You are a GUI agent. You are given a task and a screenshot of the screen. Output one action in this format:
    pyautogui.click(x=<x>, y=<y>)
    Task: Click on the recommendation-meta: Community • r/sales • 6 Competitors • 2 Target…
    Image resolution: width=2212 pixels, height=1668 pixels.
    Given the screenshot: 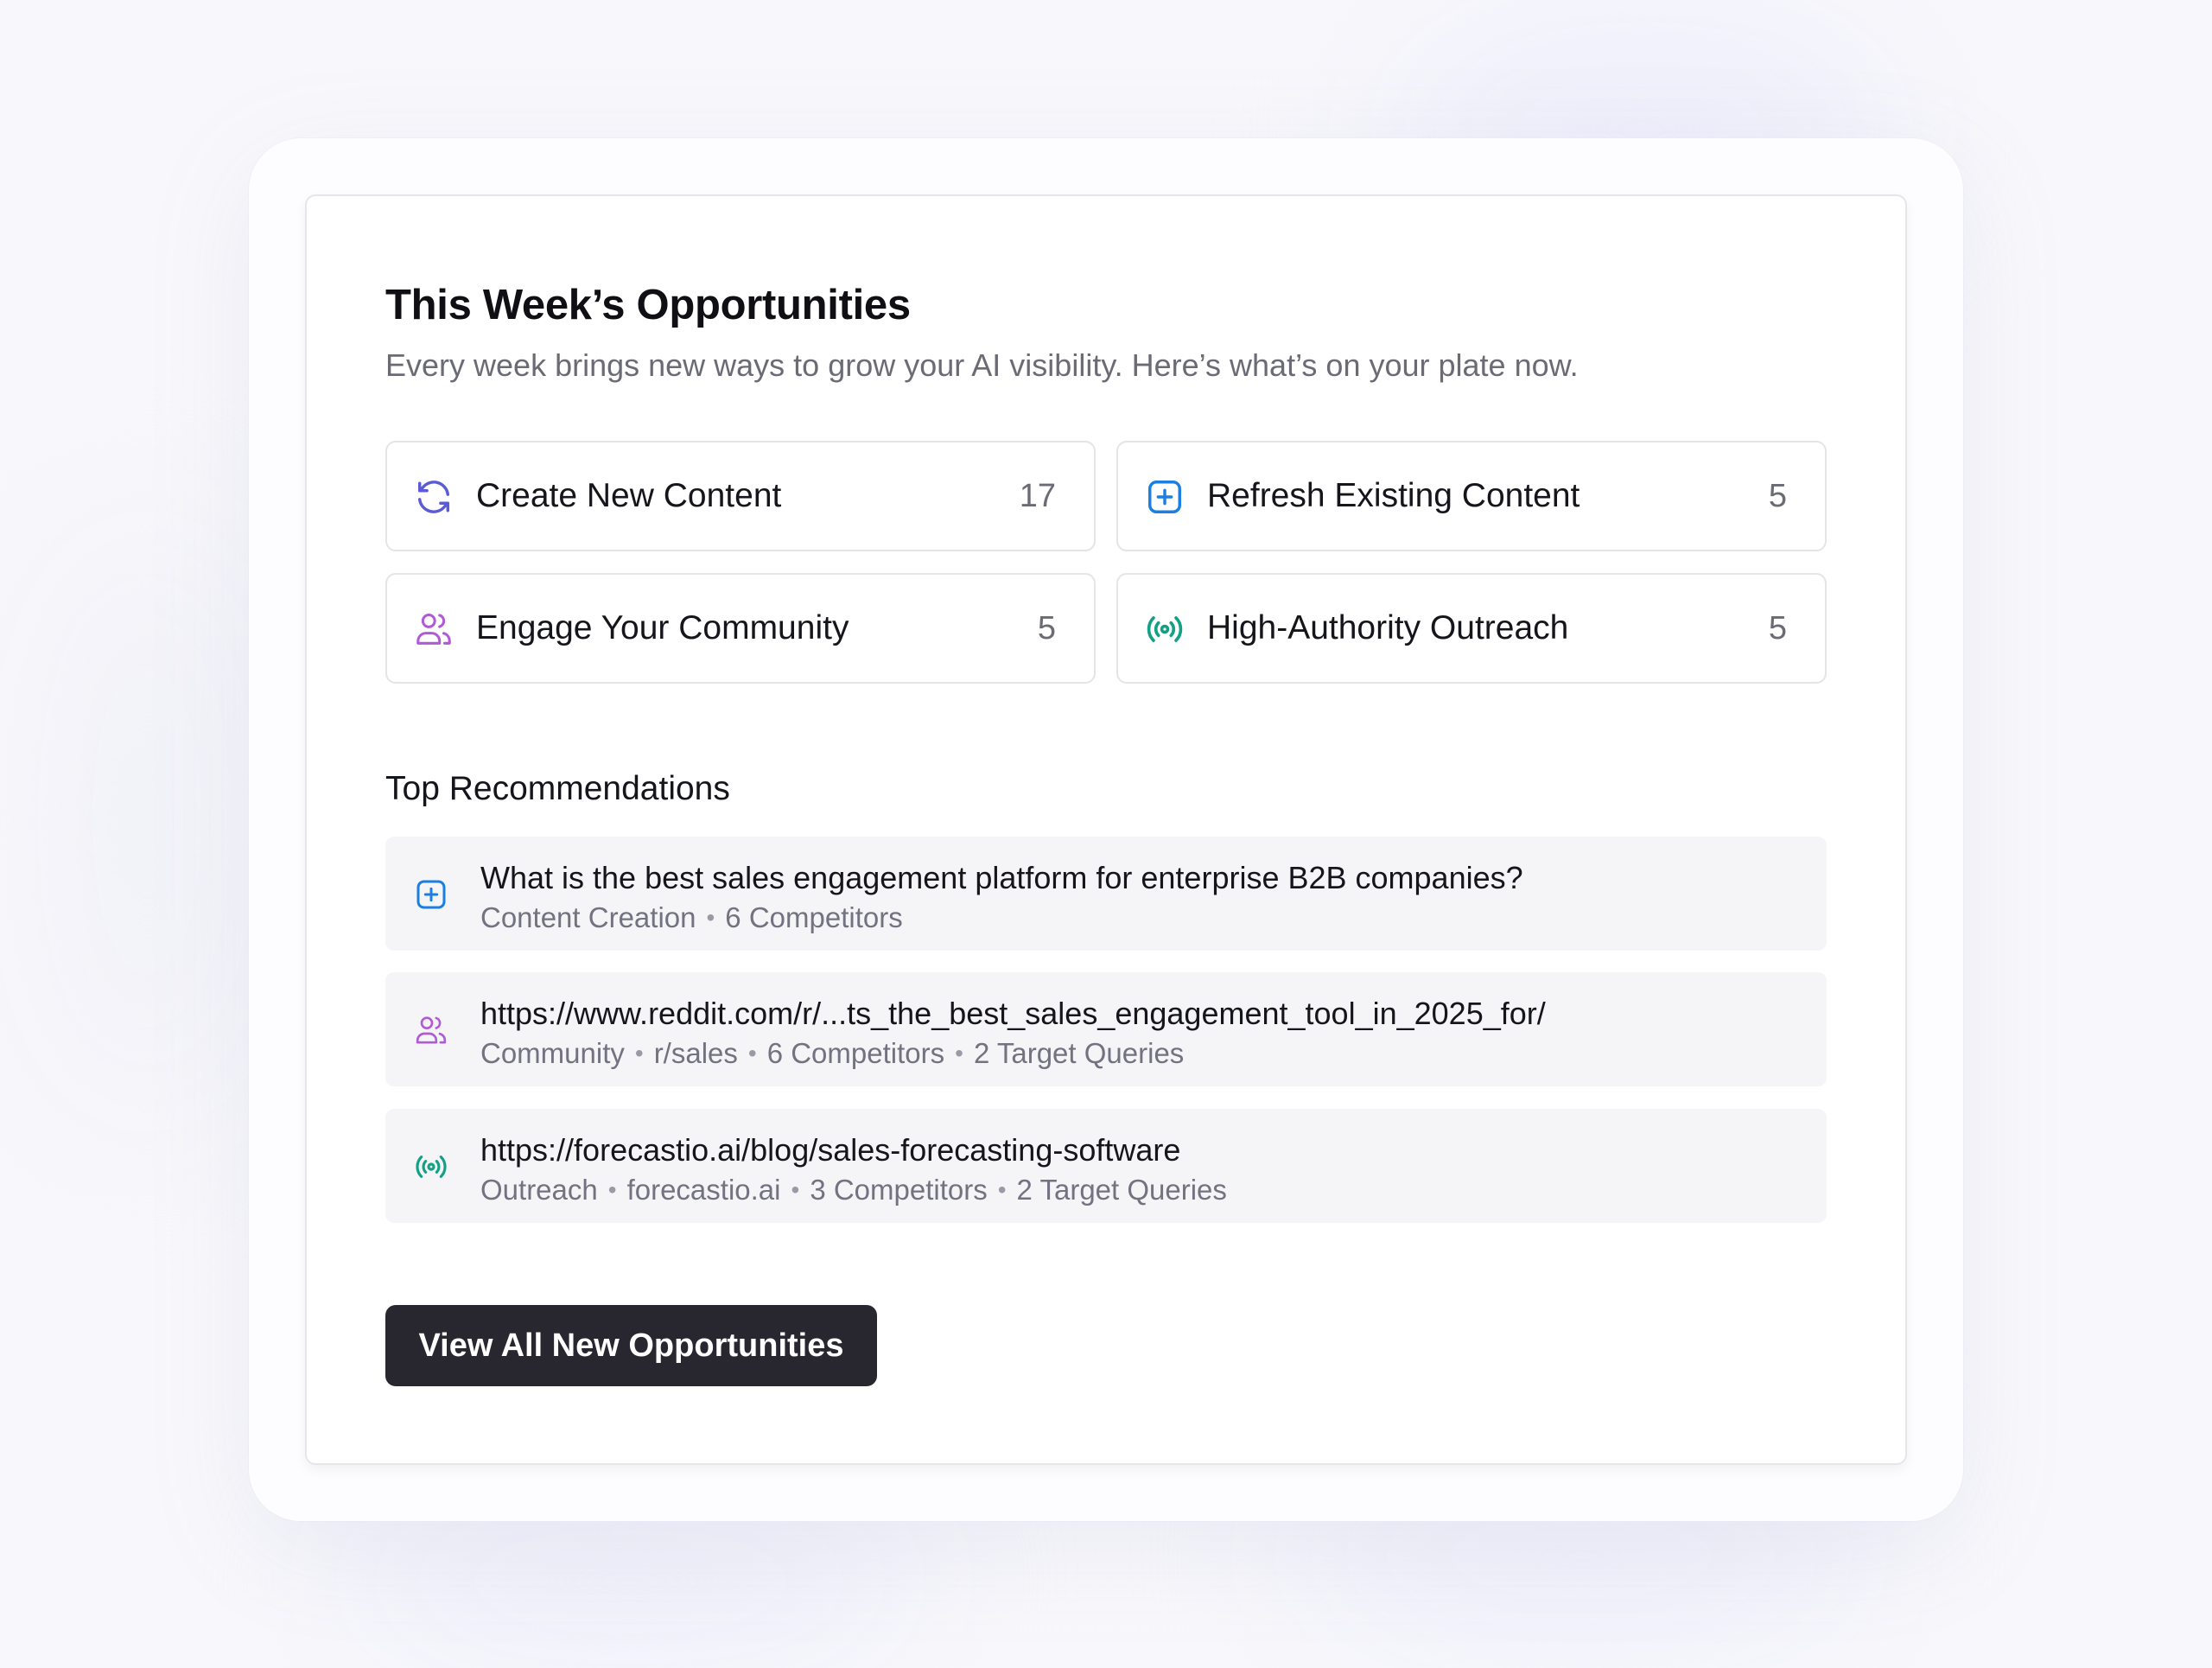 What is the action you would take?
    pyautogui.click(x=832, y=1054)
    